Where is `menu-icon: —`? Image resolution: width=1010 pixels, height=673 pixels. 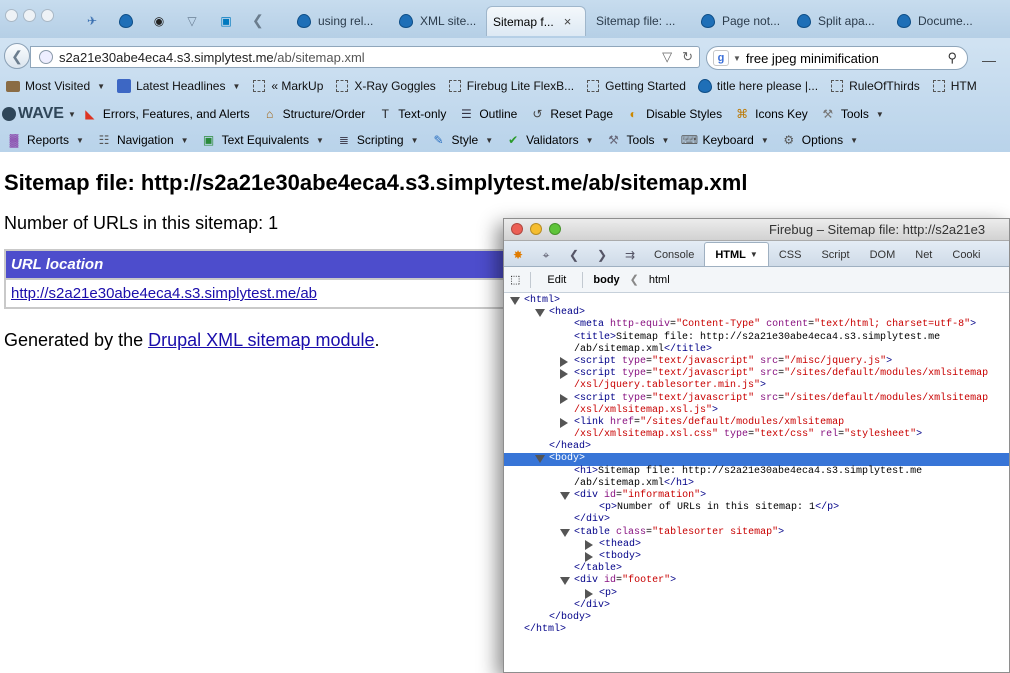 menu-icon: — is located at coordinates (989, 60).